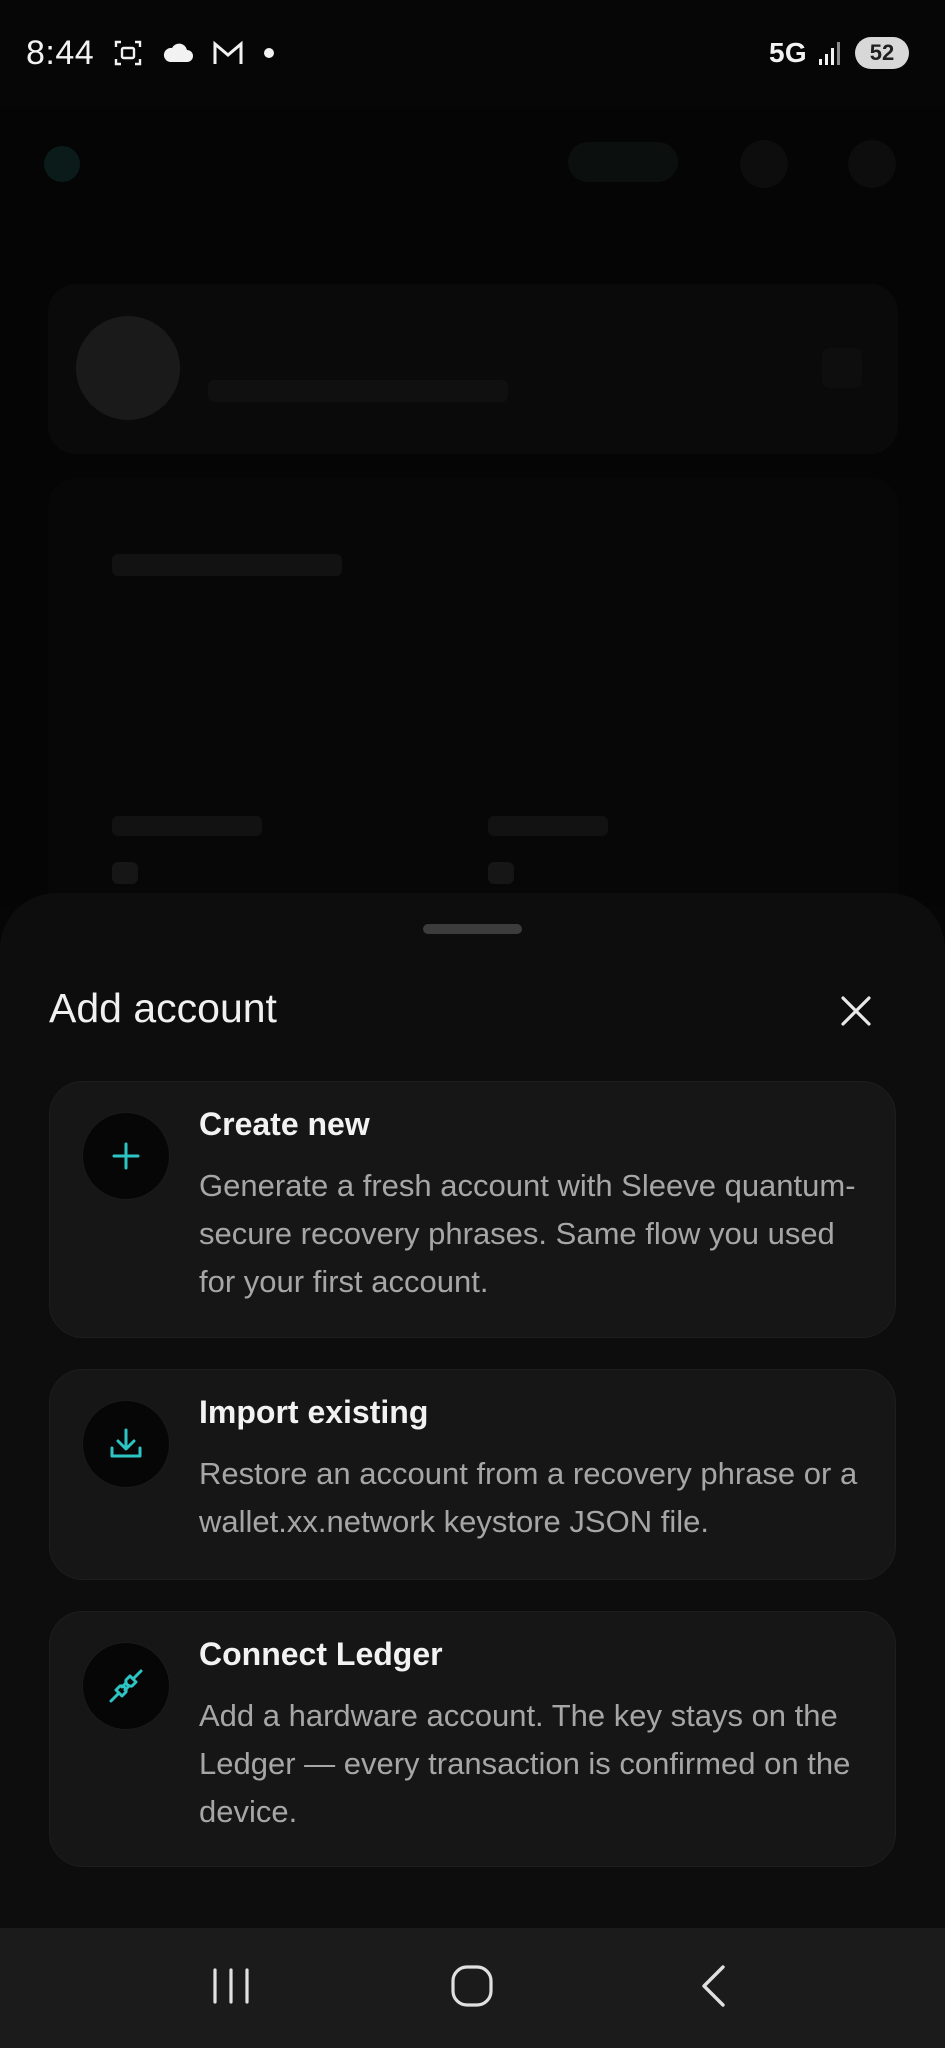 The image size is (945, 2048). I want to click on close-icon, so click(856, 1013).